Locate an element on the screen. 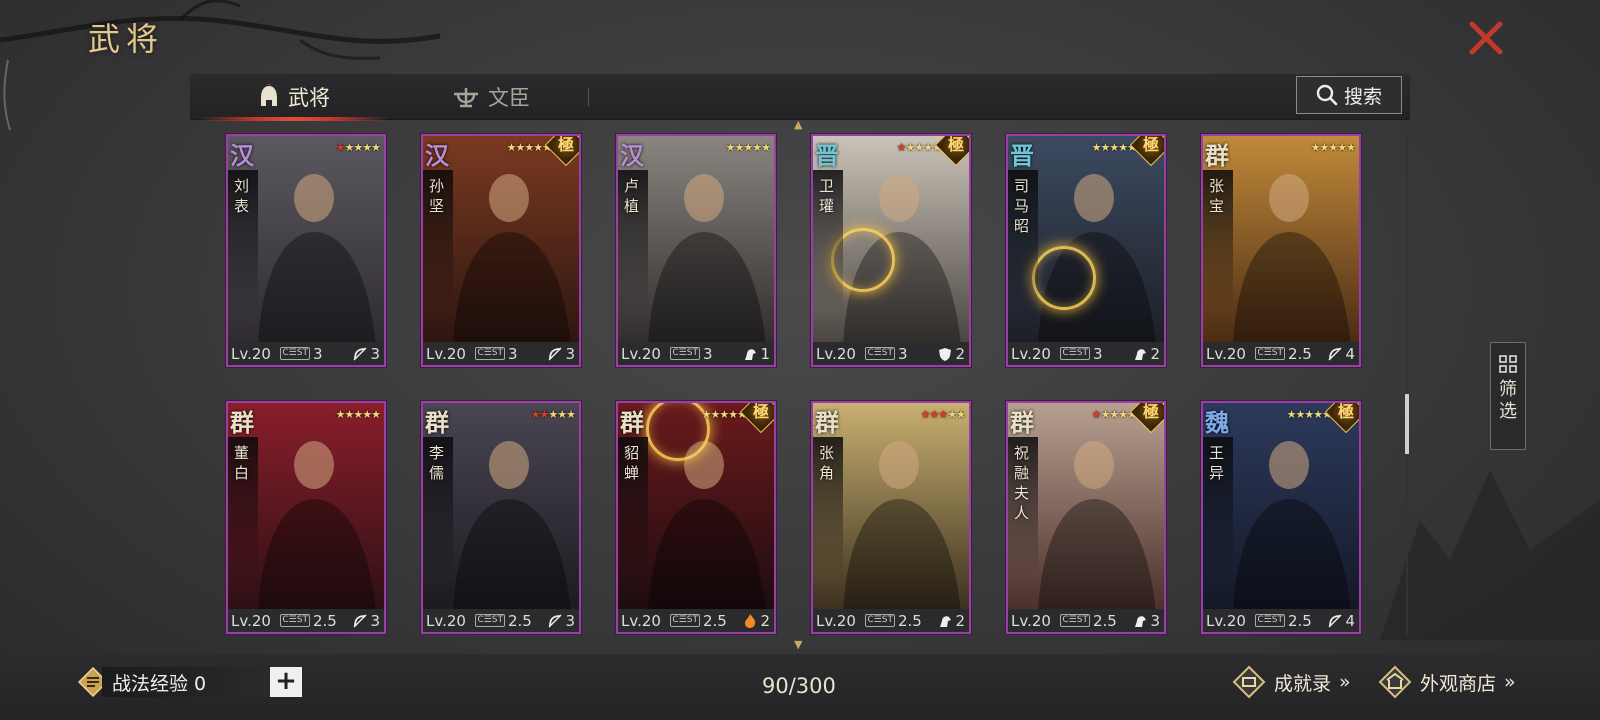 This screenshot has height=720, width=1600. close-icon is located at coordinates (1486, 38).